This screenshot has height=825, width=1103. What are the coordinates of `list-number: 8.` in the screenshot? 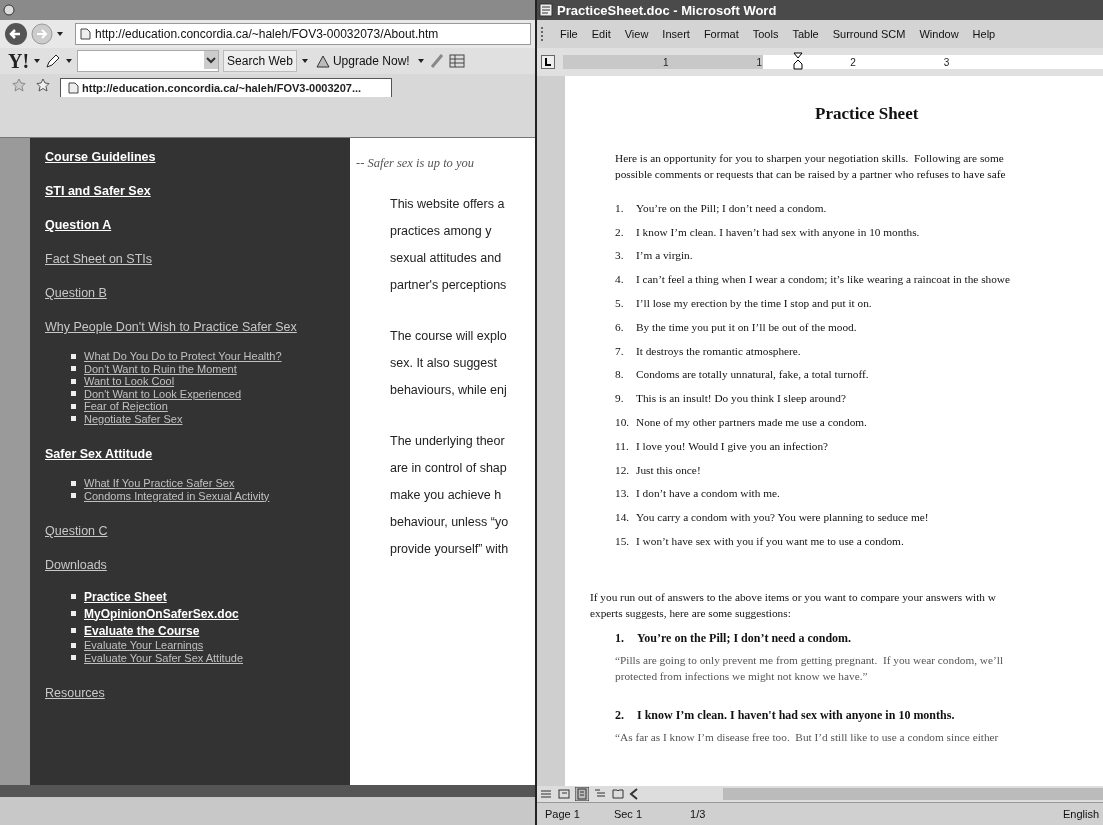 It's located at (620, 374).